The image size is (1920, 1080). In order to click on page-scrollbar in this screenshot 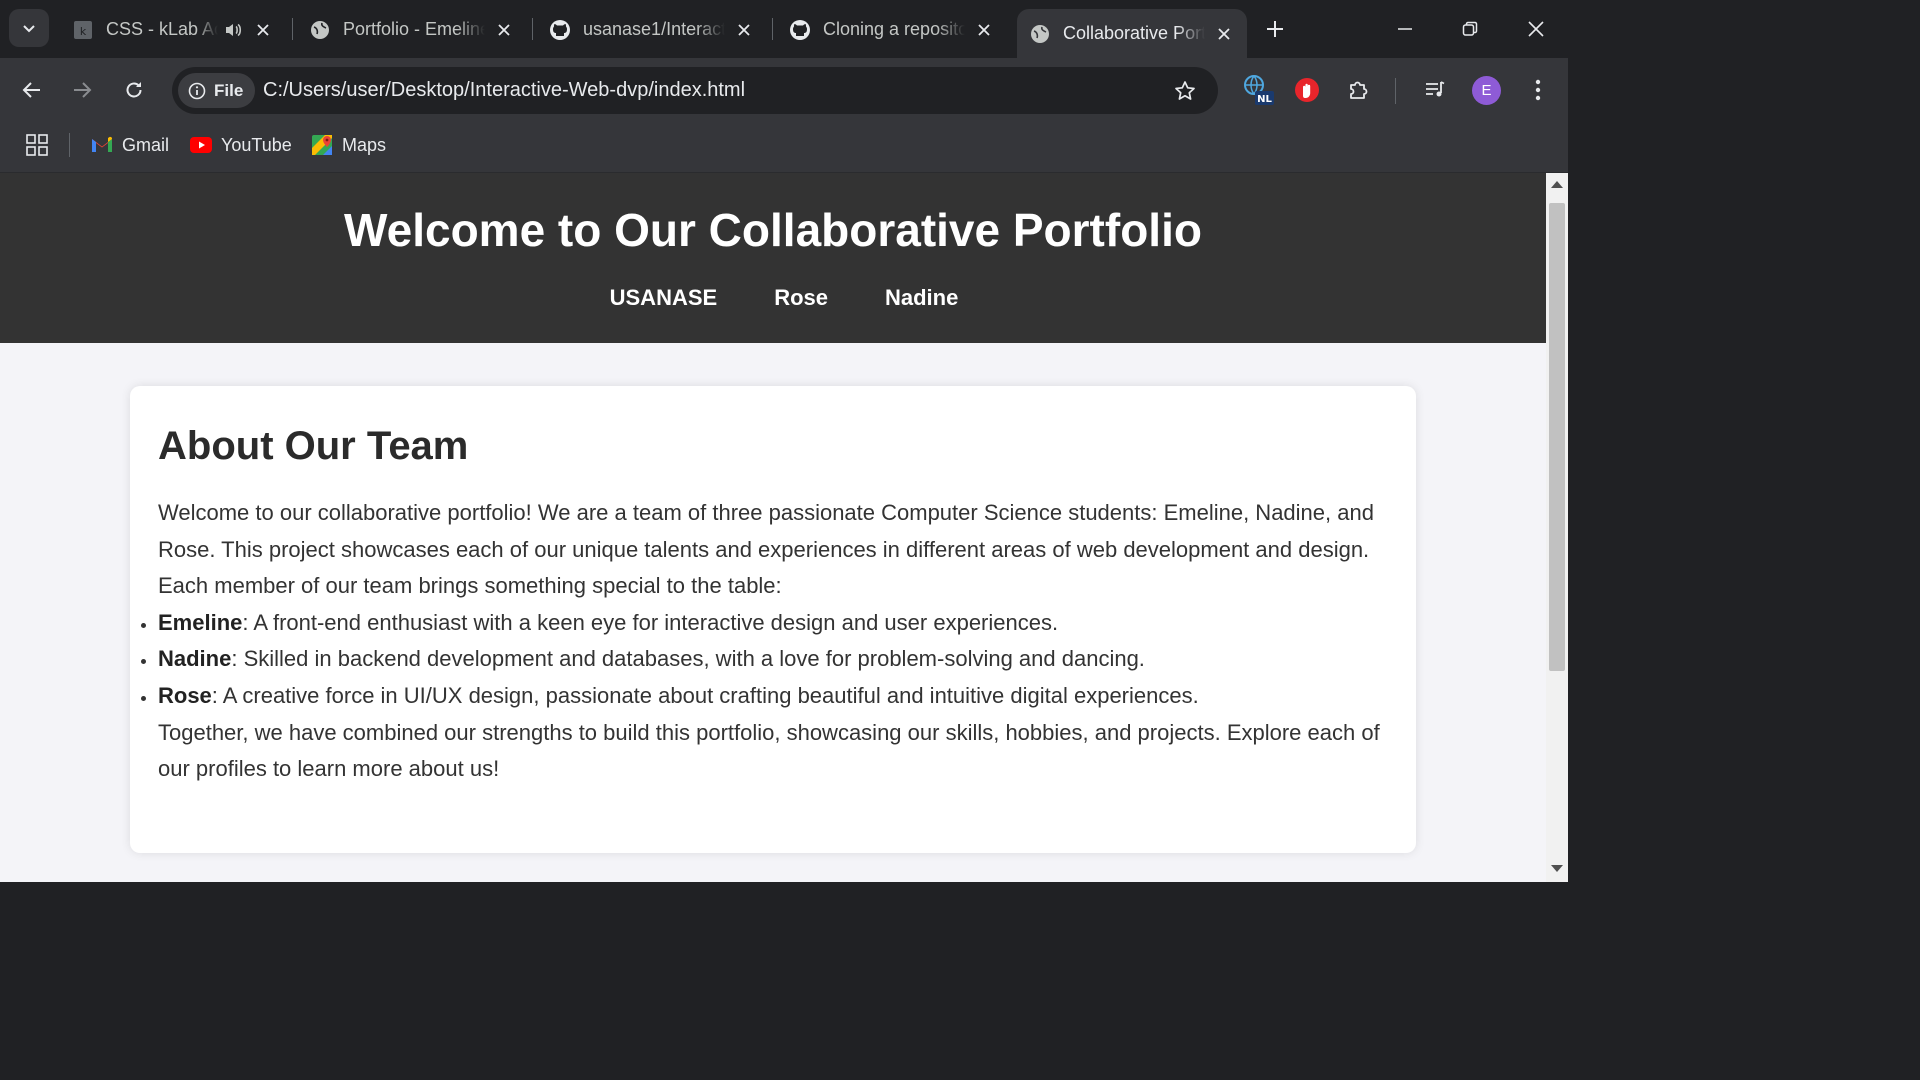, I will do `click(1557, 527)`.